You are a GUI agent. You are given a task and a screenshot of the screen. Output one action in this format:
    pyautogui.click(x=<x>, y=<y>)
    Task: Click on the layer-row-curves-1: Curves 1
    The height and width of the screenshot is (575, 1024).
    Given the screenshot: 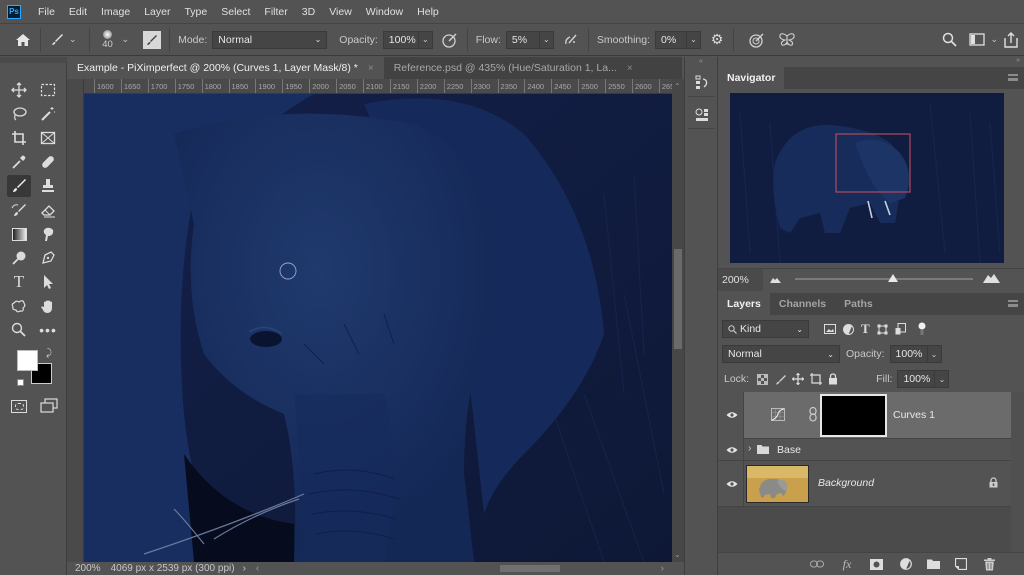 What is the action you would take?
    pyautogui.click(x=864, y=415)
    